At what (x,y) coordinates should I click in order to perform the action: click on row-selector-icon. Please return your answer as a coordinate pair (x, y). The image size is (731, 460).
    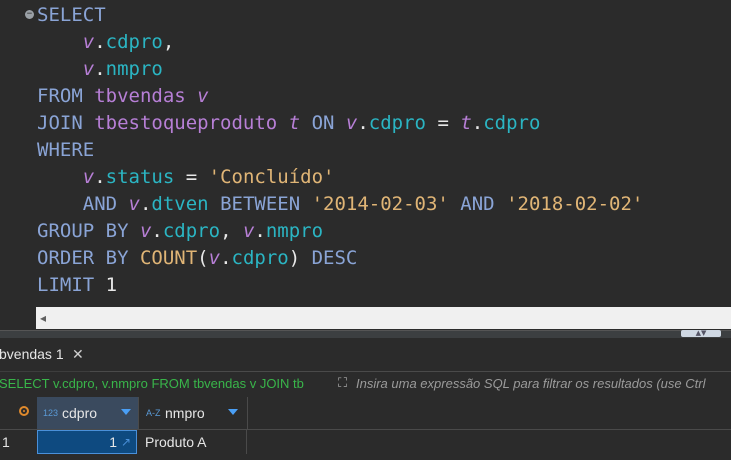
    Looking at the image, I should click on (24, 411).